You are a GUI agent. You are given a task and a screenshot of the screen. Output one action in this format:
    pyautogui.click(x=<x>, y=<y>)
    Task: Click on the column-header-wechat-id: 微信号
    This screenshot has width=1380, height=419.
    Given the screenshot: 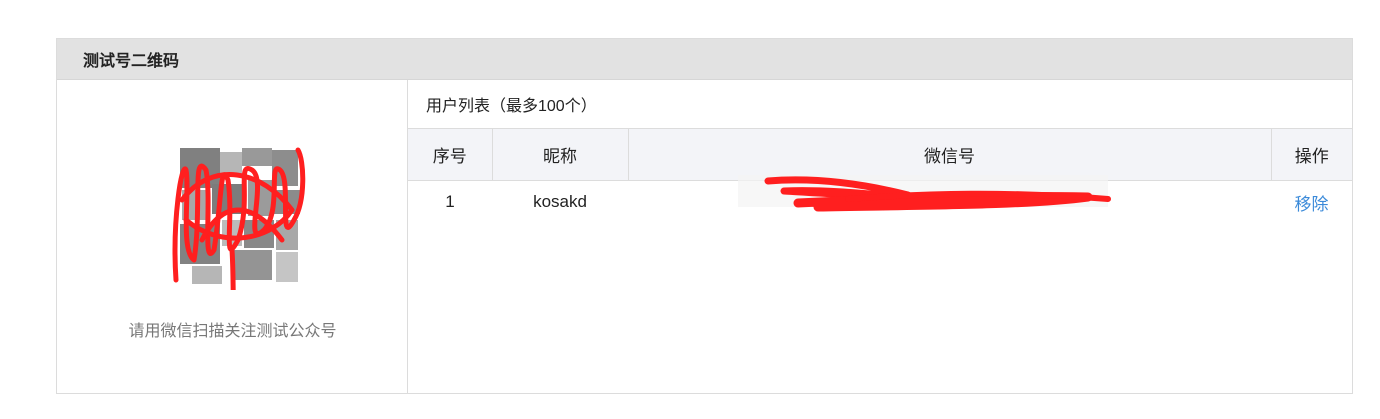 What is the action you would take?
    pyautogui.click(x=950, y=155)
    